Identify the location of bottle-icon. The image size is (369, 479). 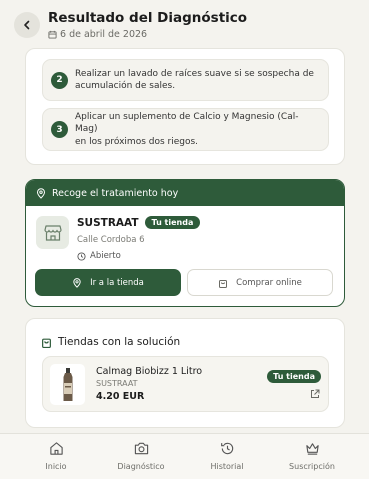
(67, 384).